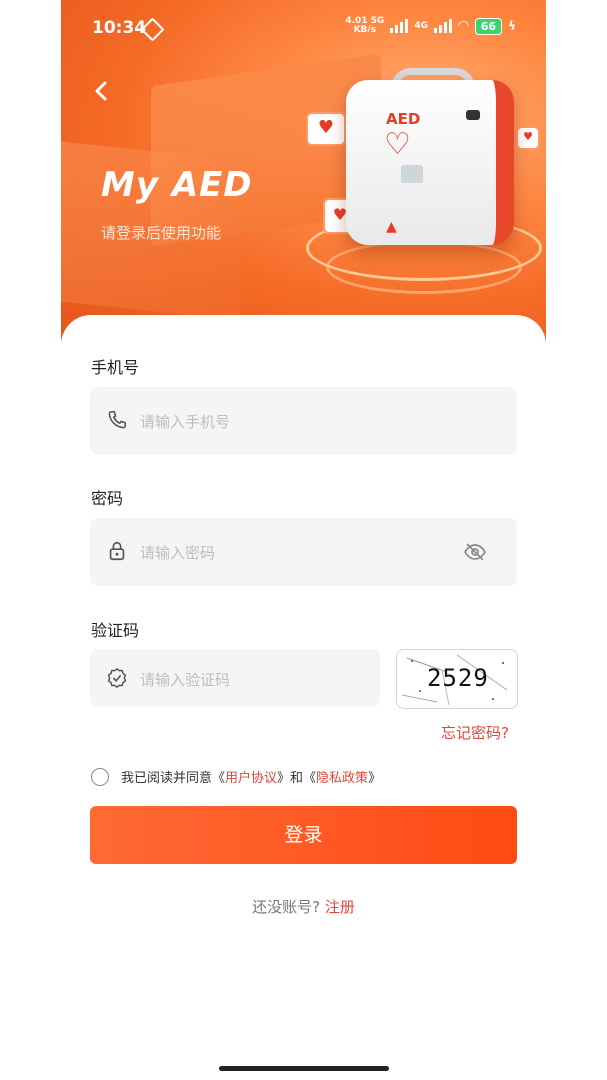 The image size is (607, 1080). Describe the element at coordinates (303, 28) in the screenshot. I see `status-bar: 10:34 4.01 5G KB/s 4G ◠ 66 ϟ` at that location.